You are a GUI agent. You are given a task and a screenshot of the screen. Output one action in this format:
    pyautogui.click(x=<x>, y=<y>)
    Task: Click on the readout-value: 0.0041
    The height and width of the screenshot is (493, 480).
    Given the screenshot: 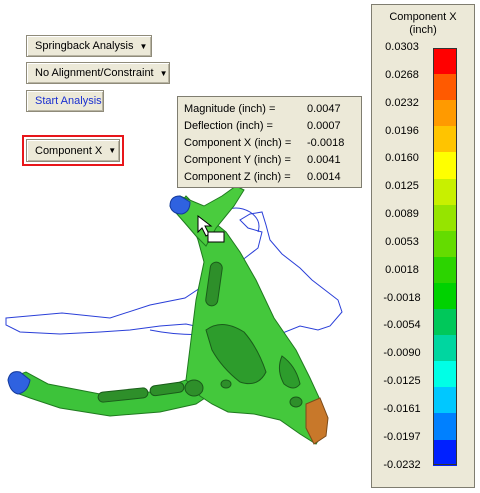 What is the action you would take?
    pyautogui.click(x=324, y=160)
    